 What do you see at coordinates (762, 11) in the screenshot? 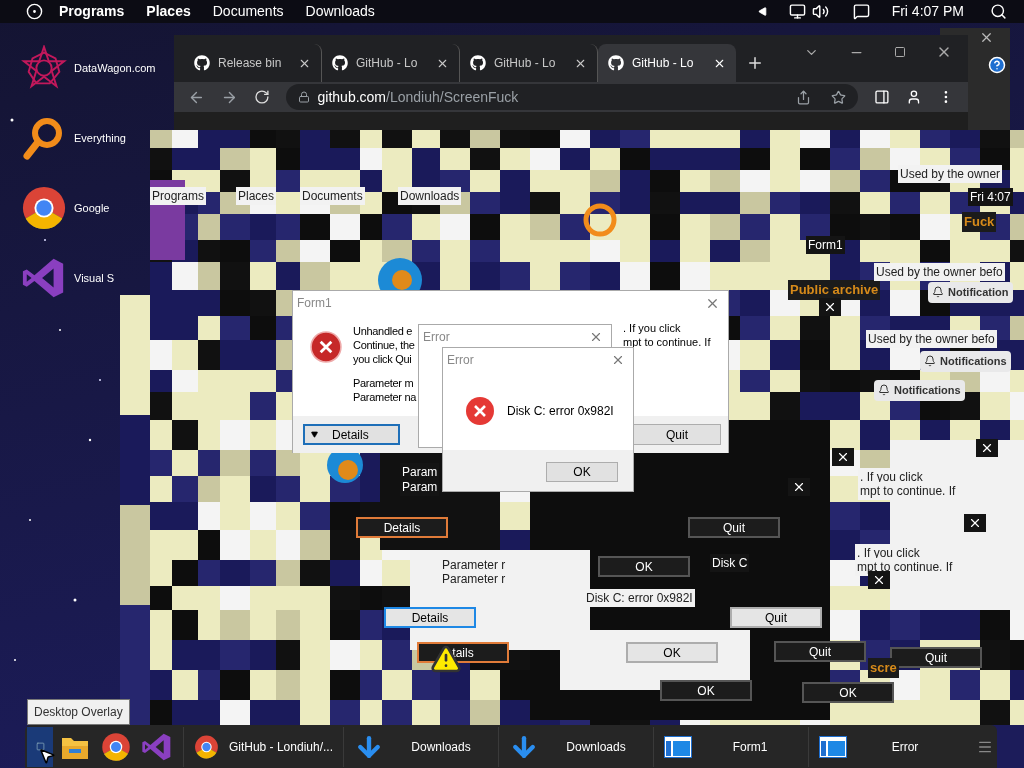
I see `triangle-icon` at bounding box center [762, 11].